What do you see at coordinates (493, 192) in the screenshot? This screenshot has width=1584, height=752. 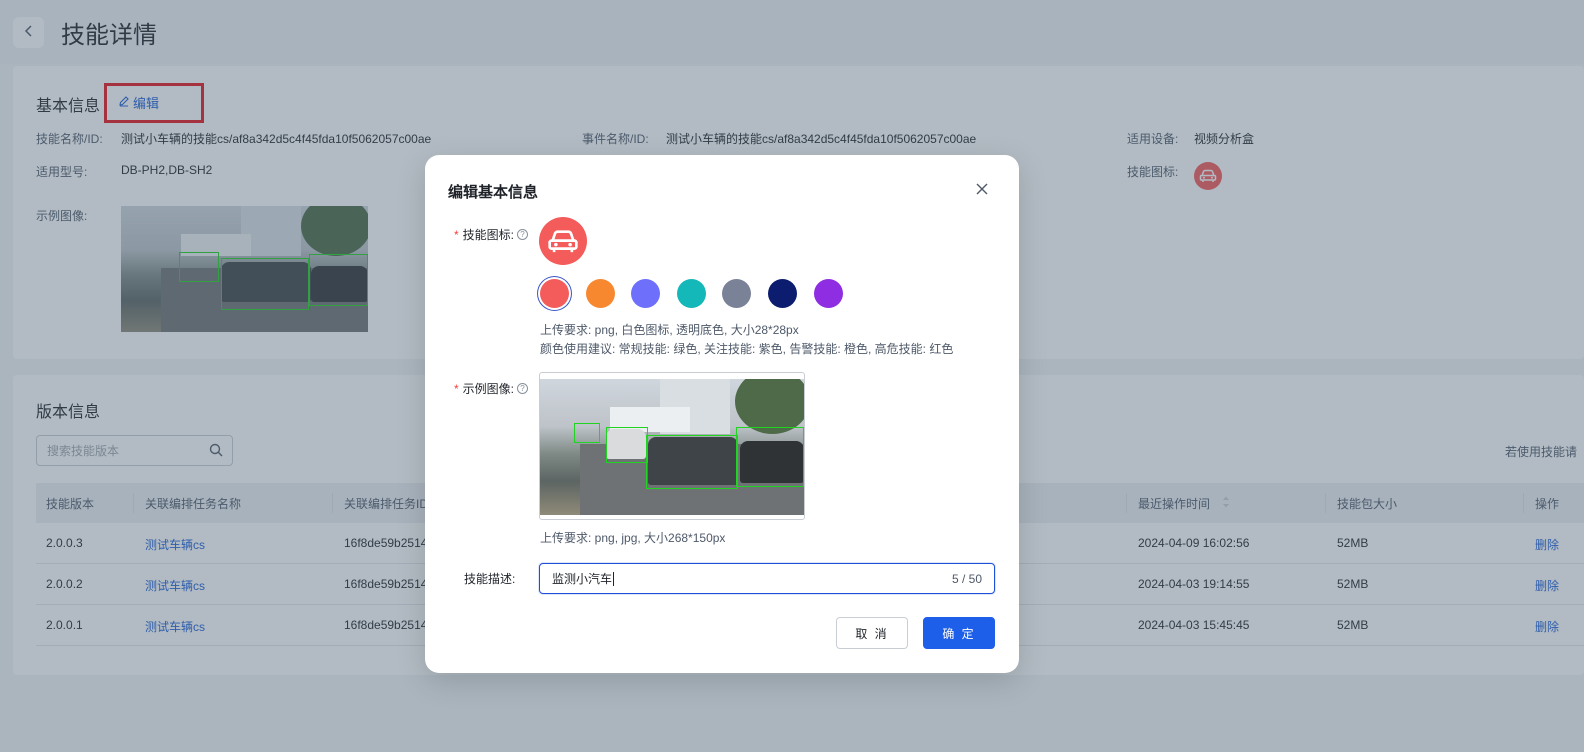 I see `modal-title: 编辑基本信息` at bounding box center [493, 192].